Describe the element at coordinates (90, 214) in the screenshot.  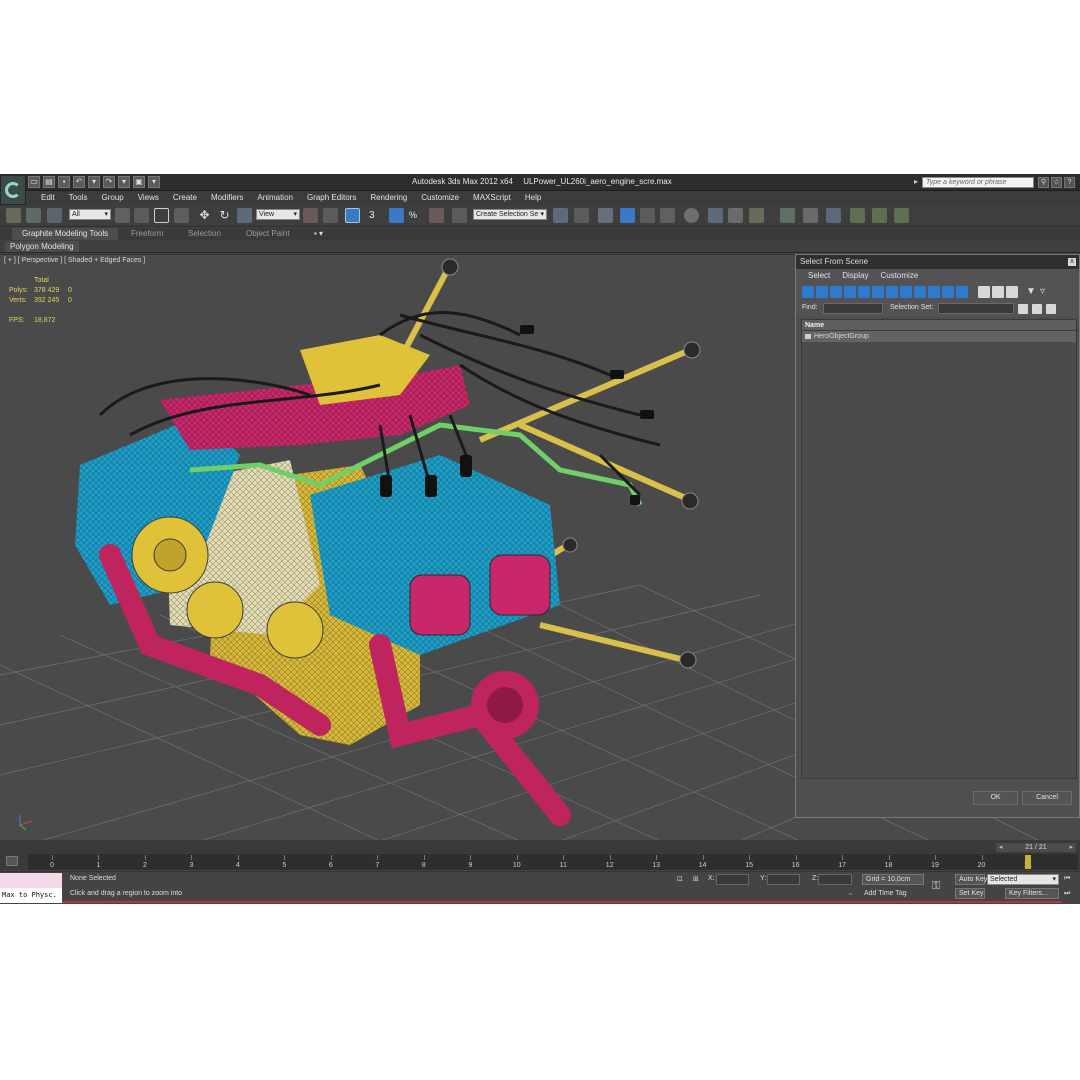
I see `selection-filter-select: All` at that location.